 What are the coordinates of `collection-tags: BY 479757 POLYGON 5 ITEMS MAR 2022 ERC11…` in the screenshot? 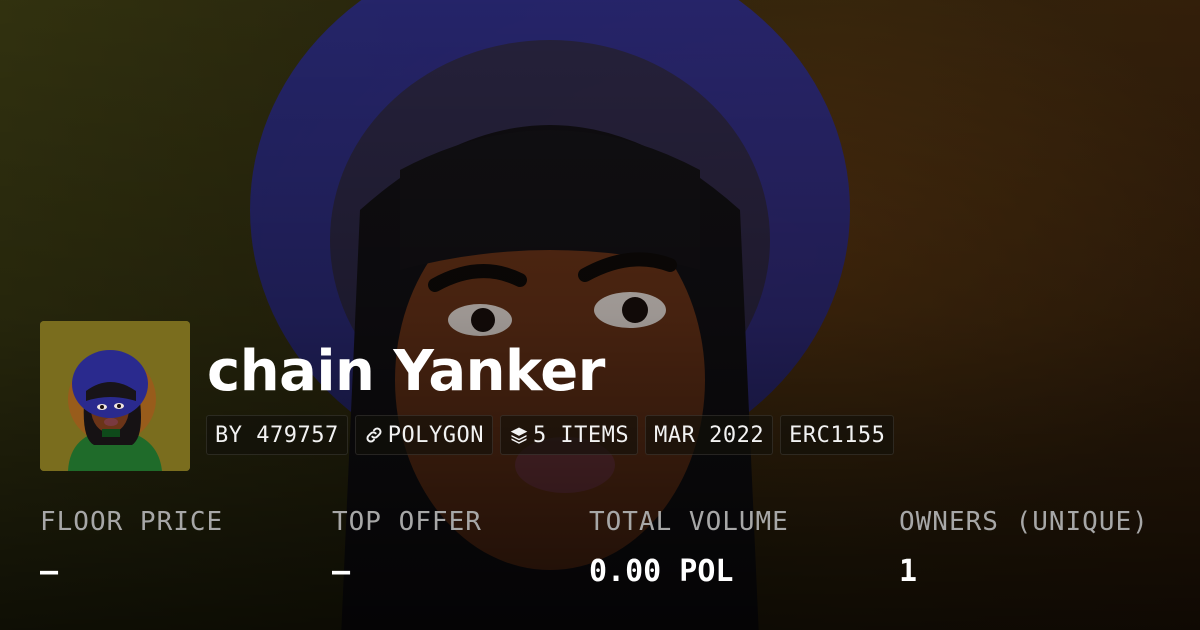 It's located at (550, 435).